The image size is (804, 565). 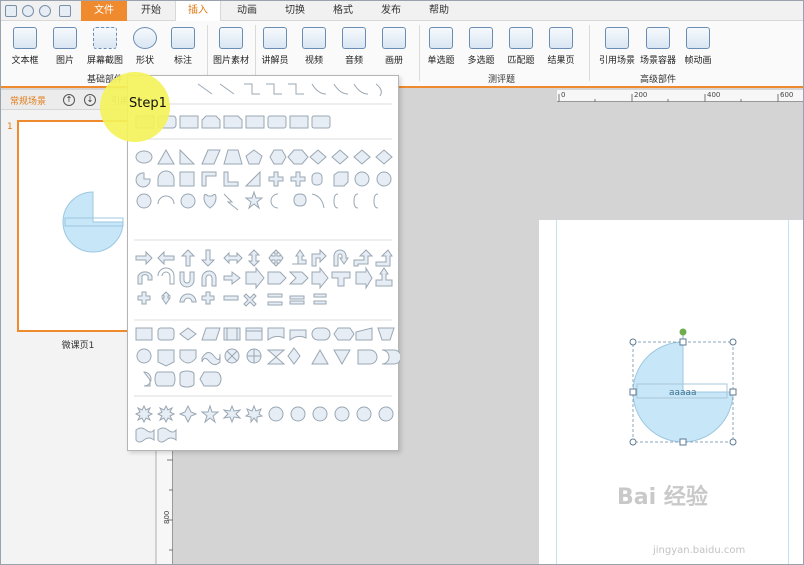 I want to click on frame-animation-label: 帧动画, so click(x=698, y=61).